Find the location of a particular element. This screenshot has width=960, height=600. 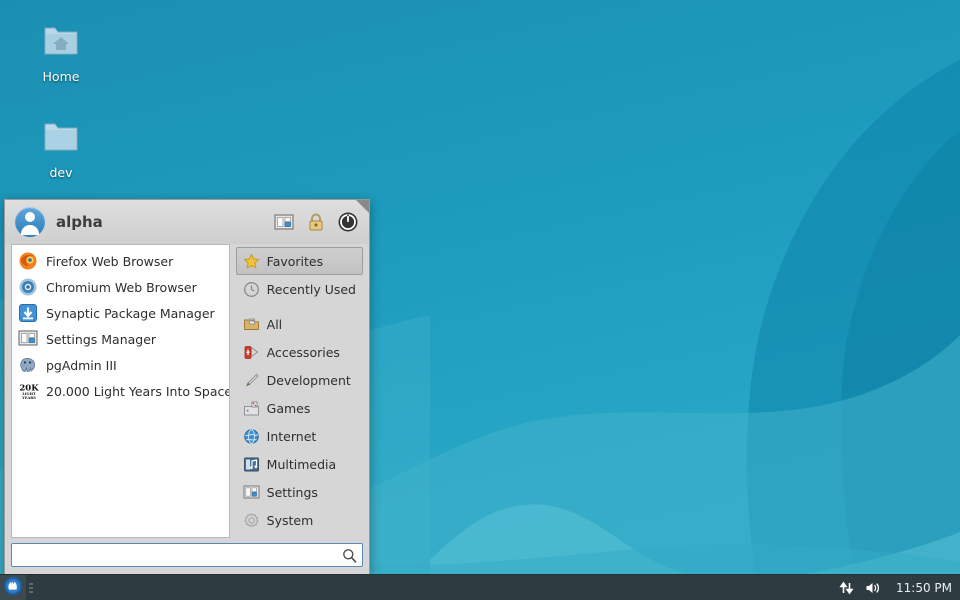

menu-header: alpha is located at coordinates (187, 222).